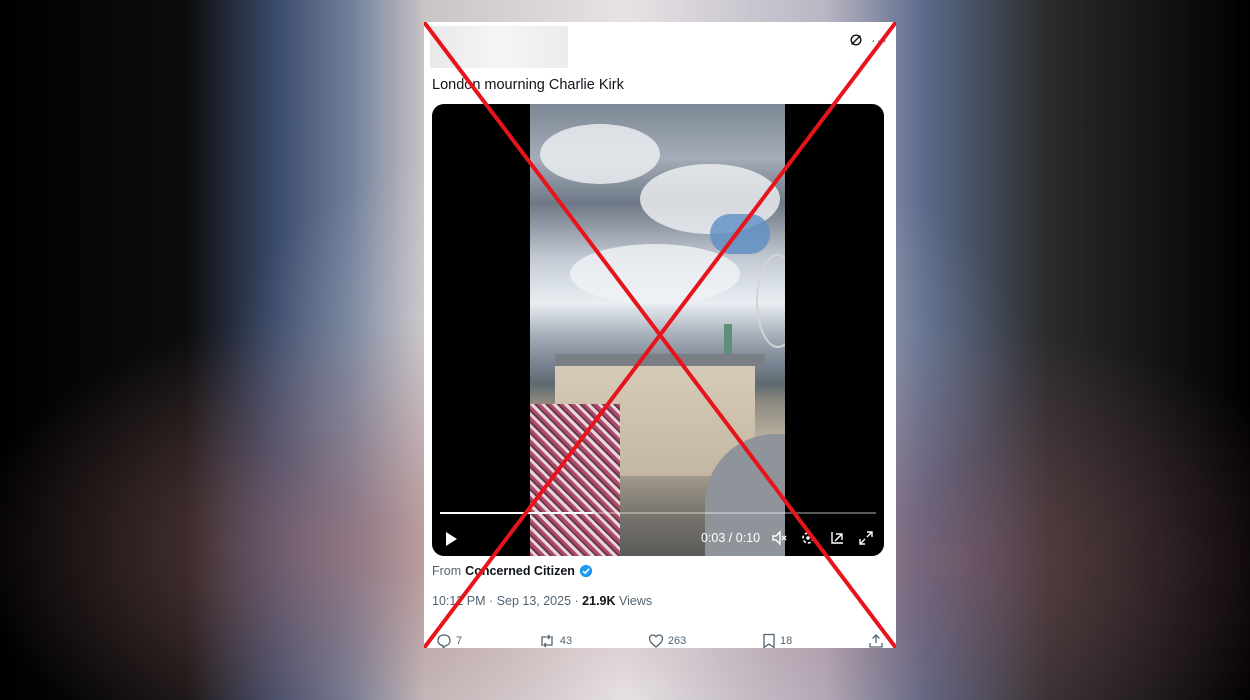 The width and height of the screenshot is (1250, 700). I want to click on reply-button: 7, so click(449, 640).